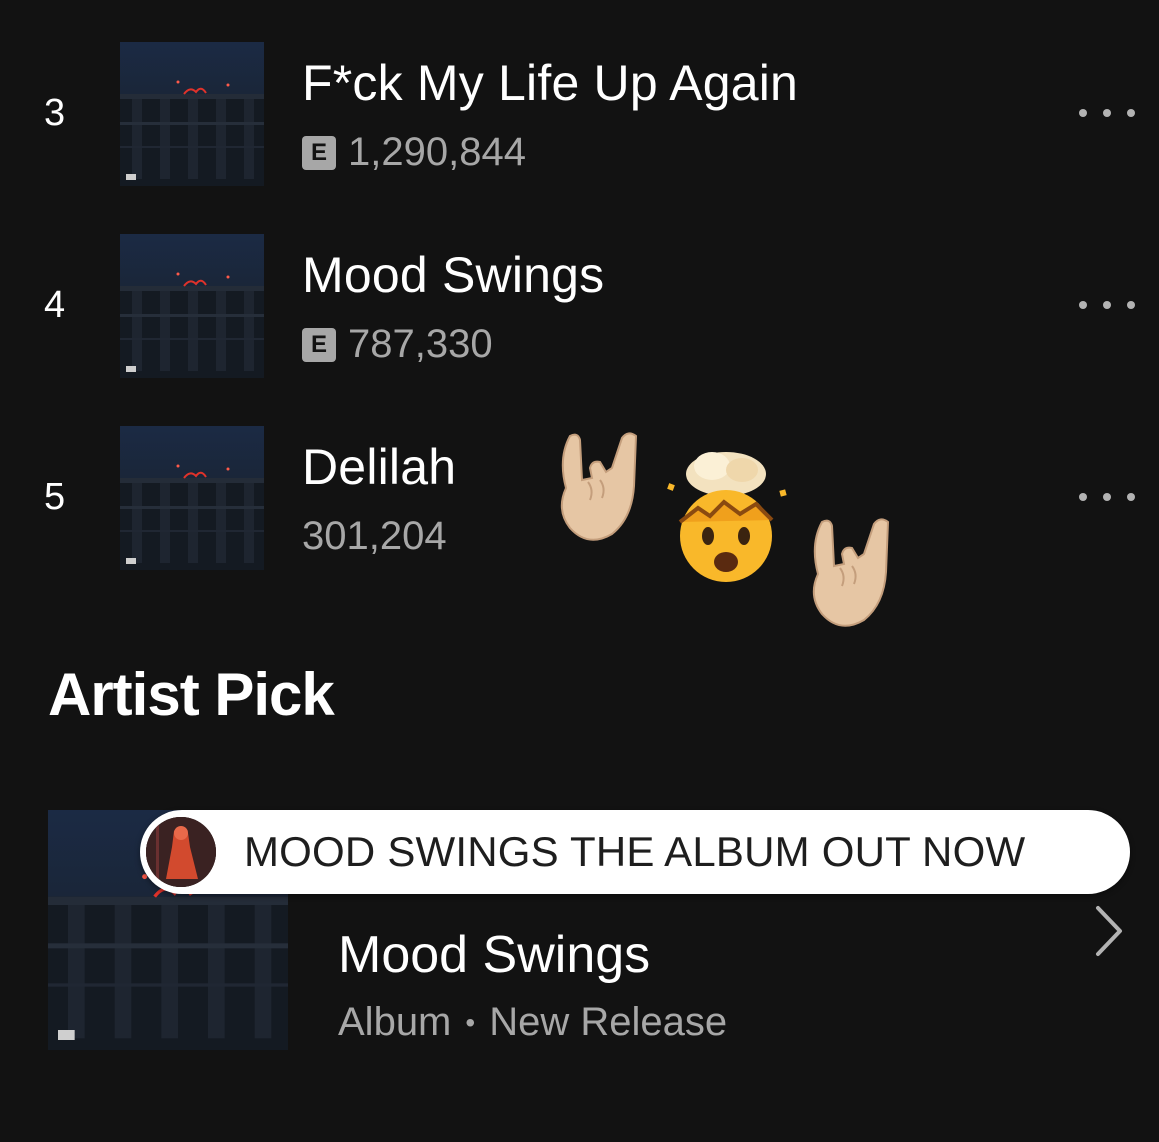 Image resolution: width=1159 pixels, height=1142 pixels. I want to click on track-title: F*ck My Life Up Again, so click(550, 83).